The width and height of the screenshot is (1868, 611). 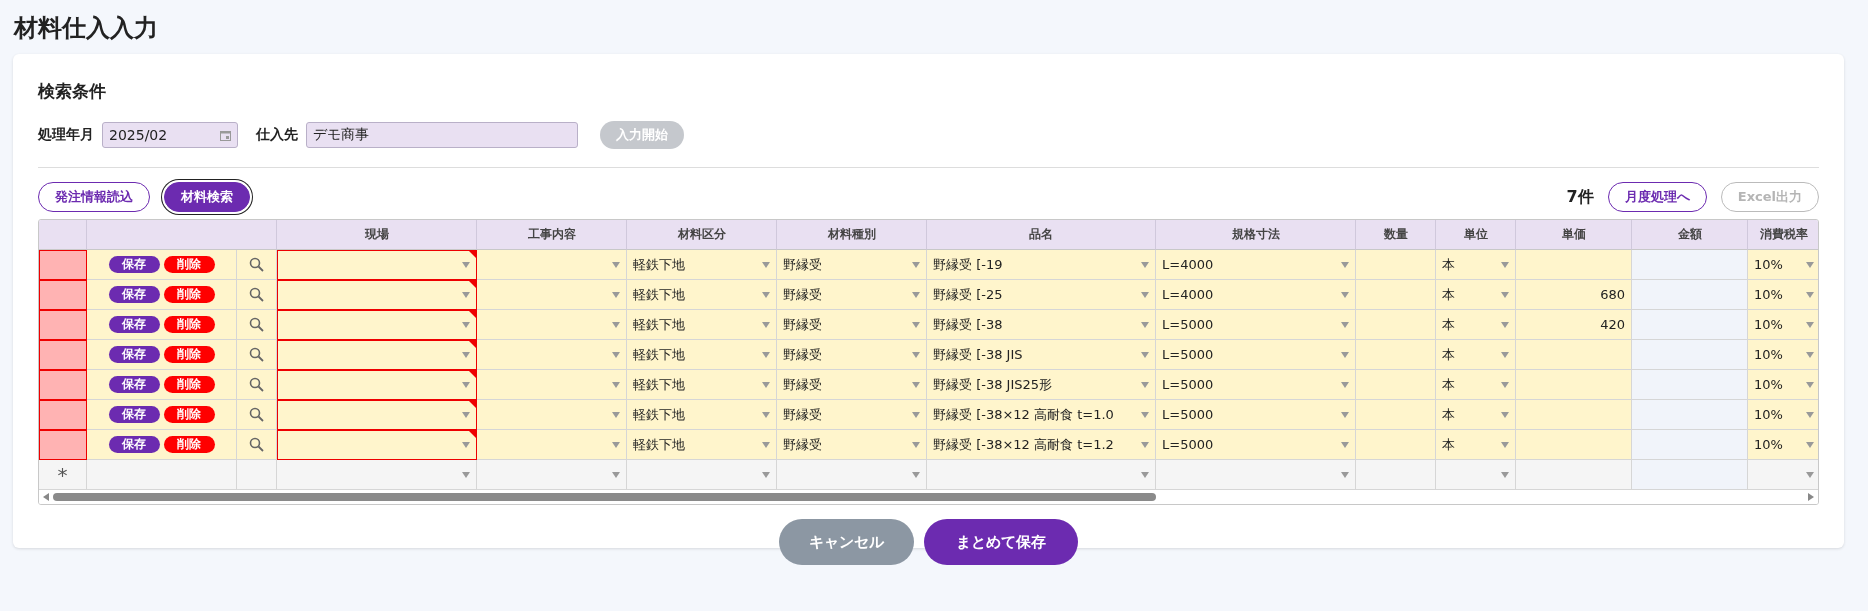 I want to click on scroll-left-icon, so click(x=46, y=497).